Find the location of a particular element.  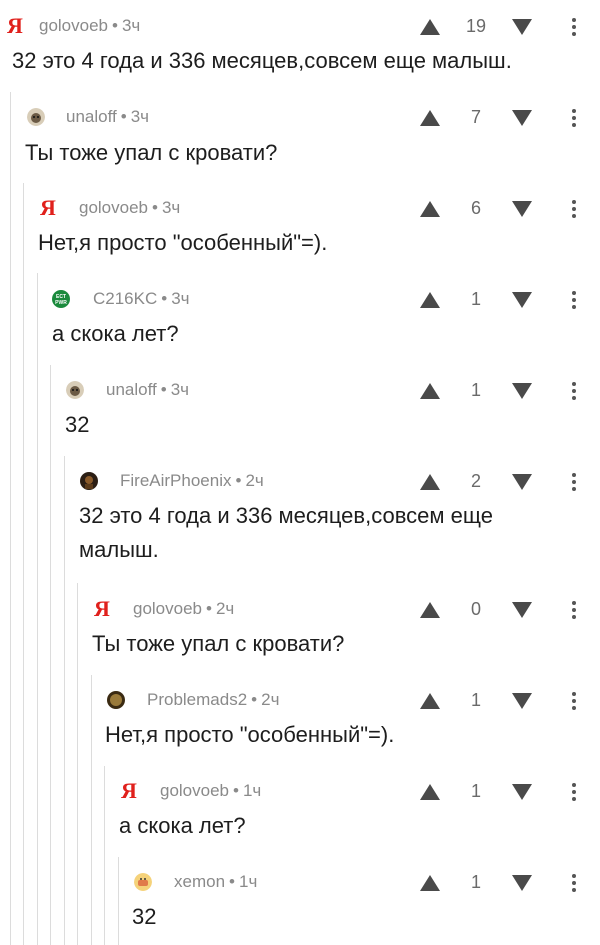

dark-figure-avatar-icon is located at coordinates (89, 481).